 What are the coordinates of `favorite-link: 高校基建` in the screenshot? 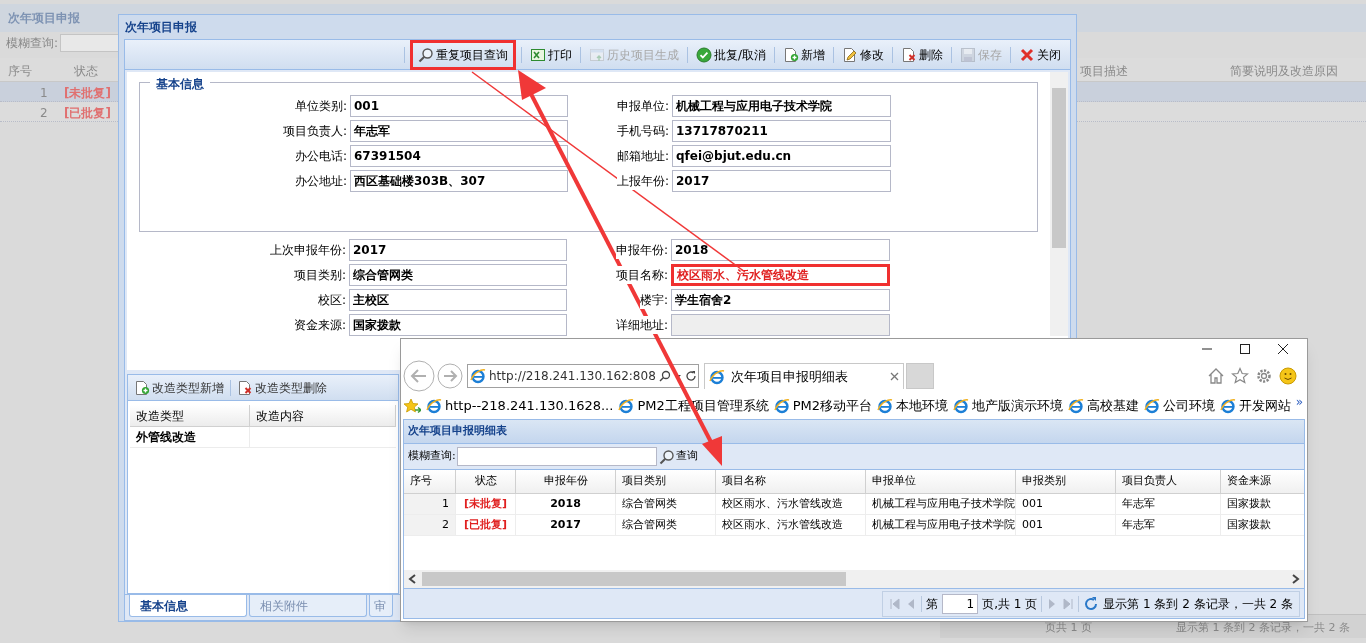 It's located at (1104, 406).